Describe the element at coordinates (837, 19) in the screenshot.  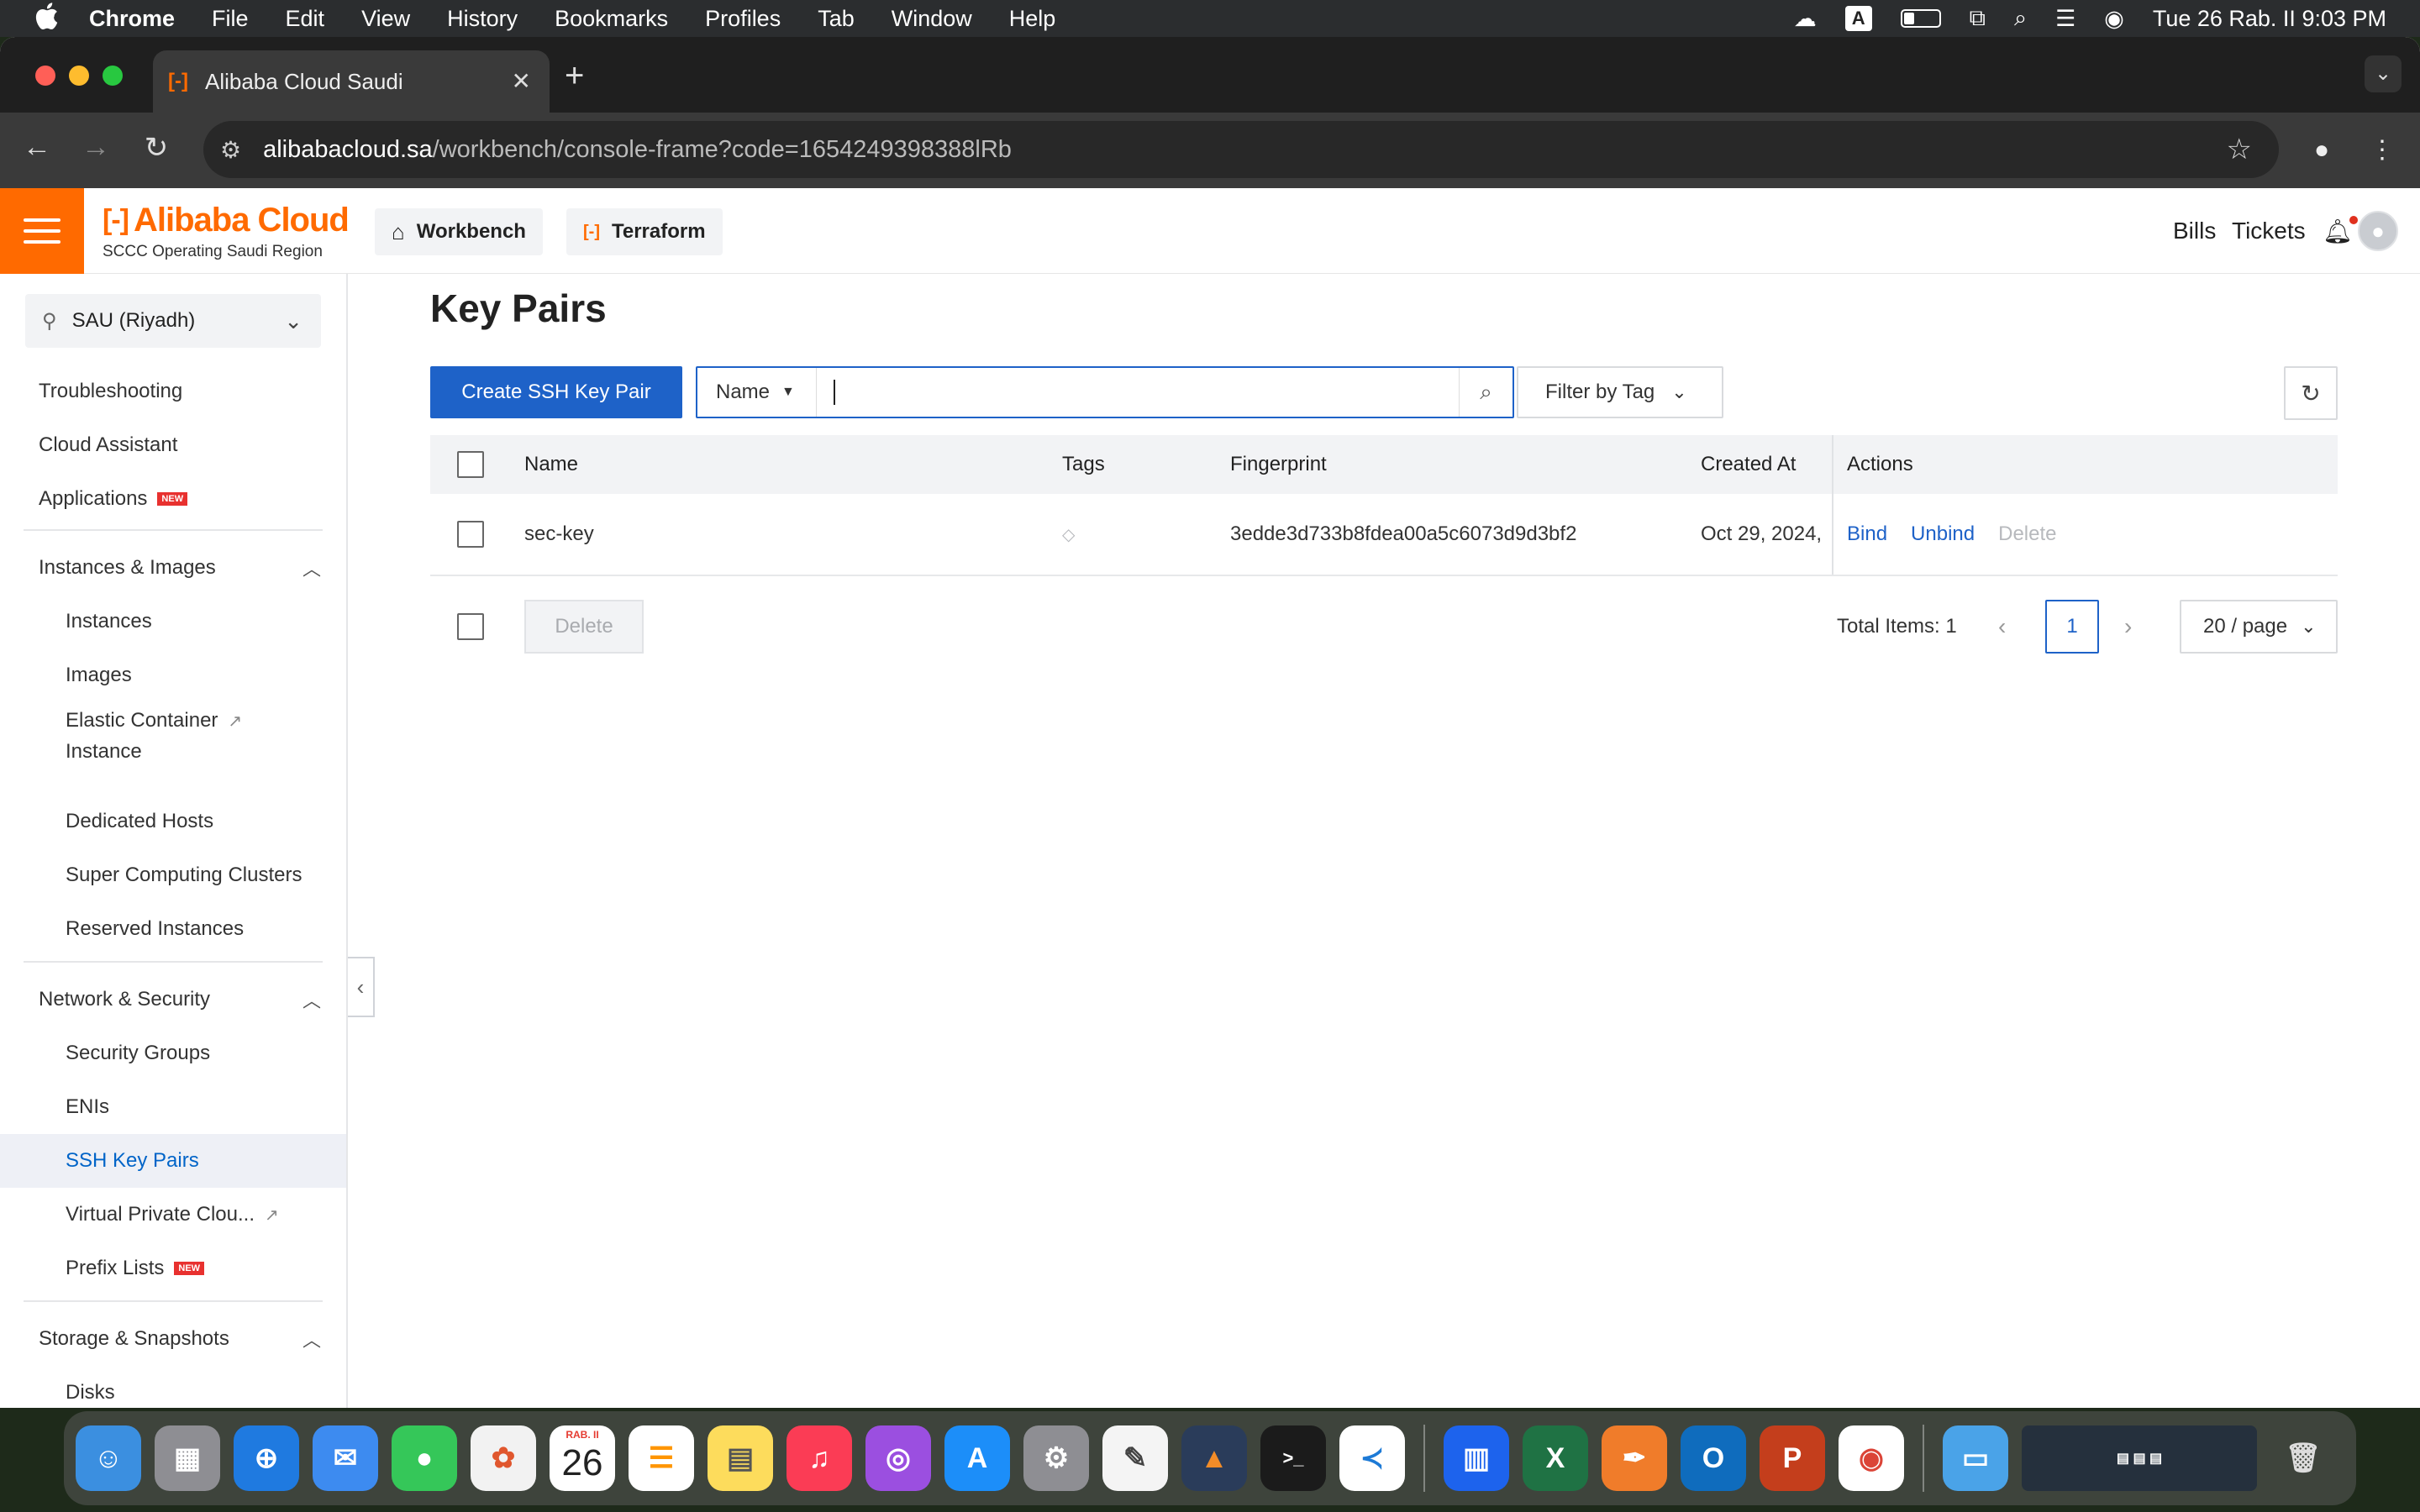
I see `menu-tab: Tab` at that location.